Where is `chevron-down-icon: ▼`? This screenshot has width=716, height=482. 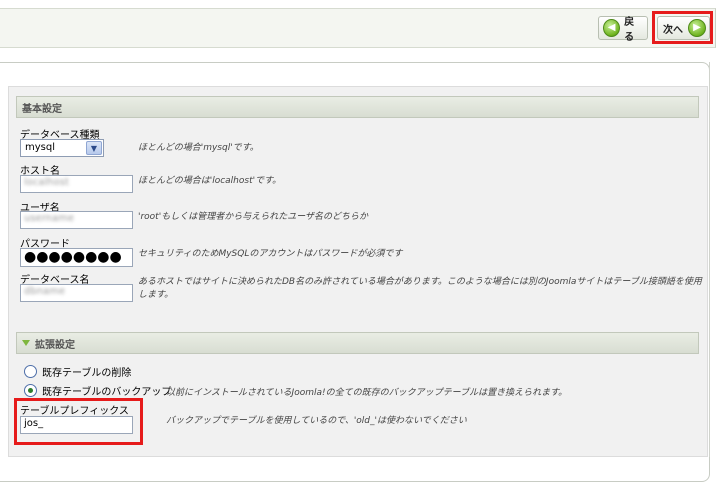
chevron-down-icon: ▼ is located at coordinates (94, 148).